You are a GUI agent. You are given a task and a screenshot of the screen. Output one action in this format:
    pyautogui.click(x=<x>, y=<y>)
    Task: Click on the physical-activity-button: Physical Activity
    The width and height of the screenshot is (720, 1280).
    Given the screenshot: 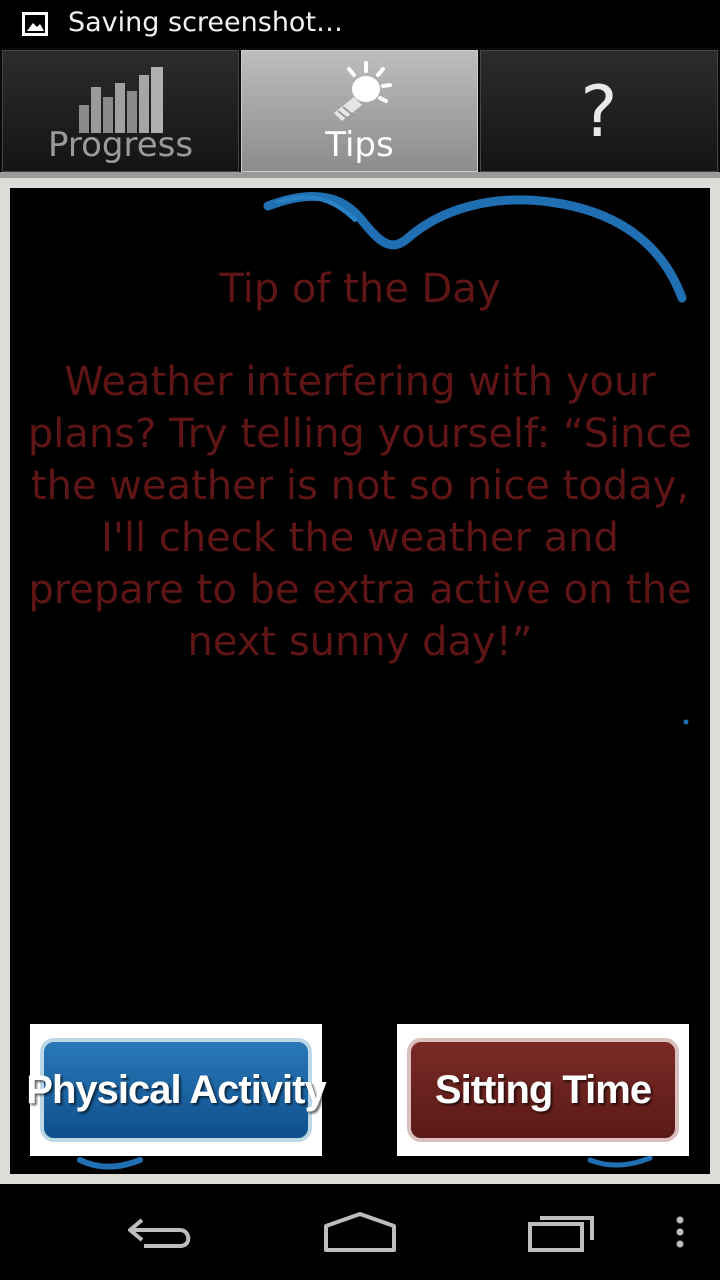 What is the action you would take?
    pyautogui.click(x=176, y=1090)
    